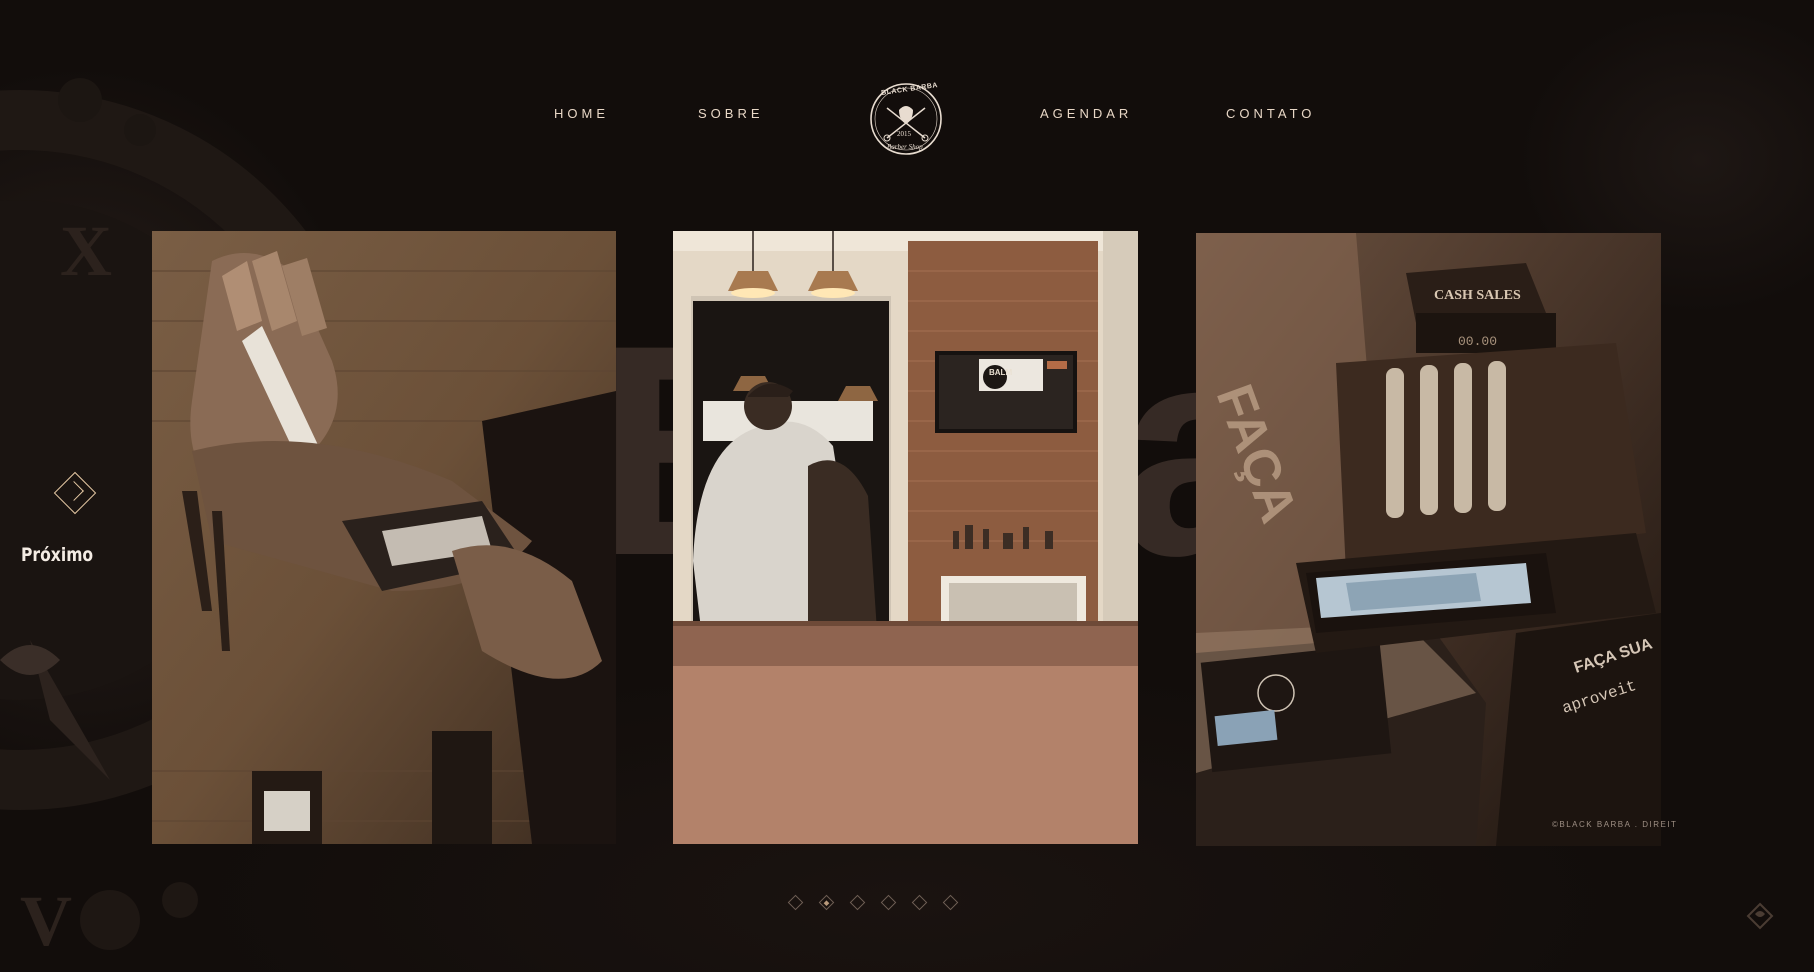 This screenshot has height=972, width=1814. Describe the element at coordinates (581, 113) in the screenshot. I see `nav-home-link: HOME` at that location.